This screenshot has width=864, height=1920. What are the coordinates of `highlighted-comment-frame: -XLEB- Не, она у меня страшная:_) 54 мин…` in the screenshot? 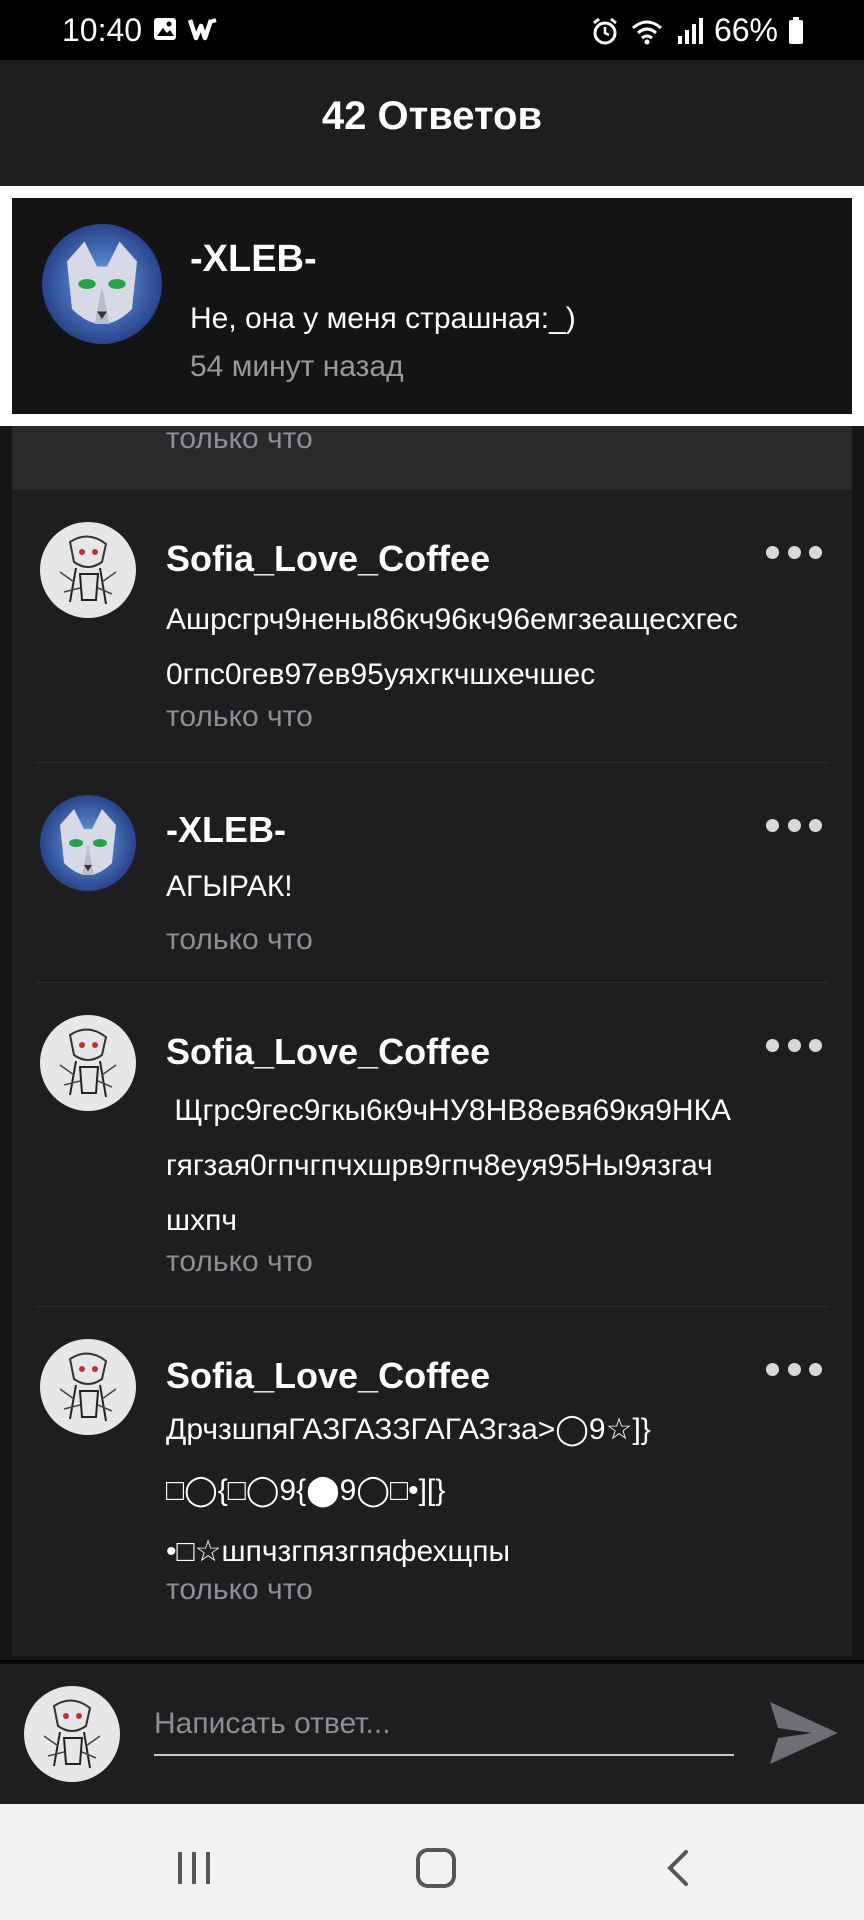 It's located at (432, 306).